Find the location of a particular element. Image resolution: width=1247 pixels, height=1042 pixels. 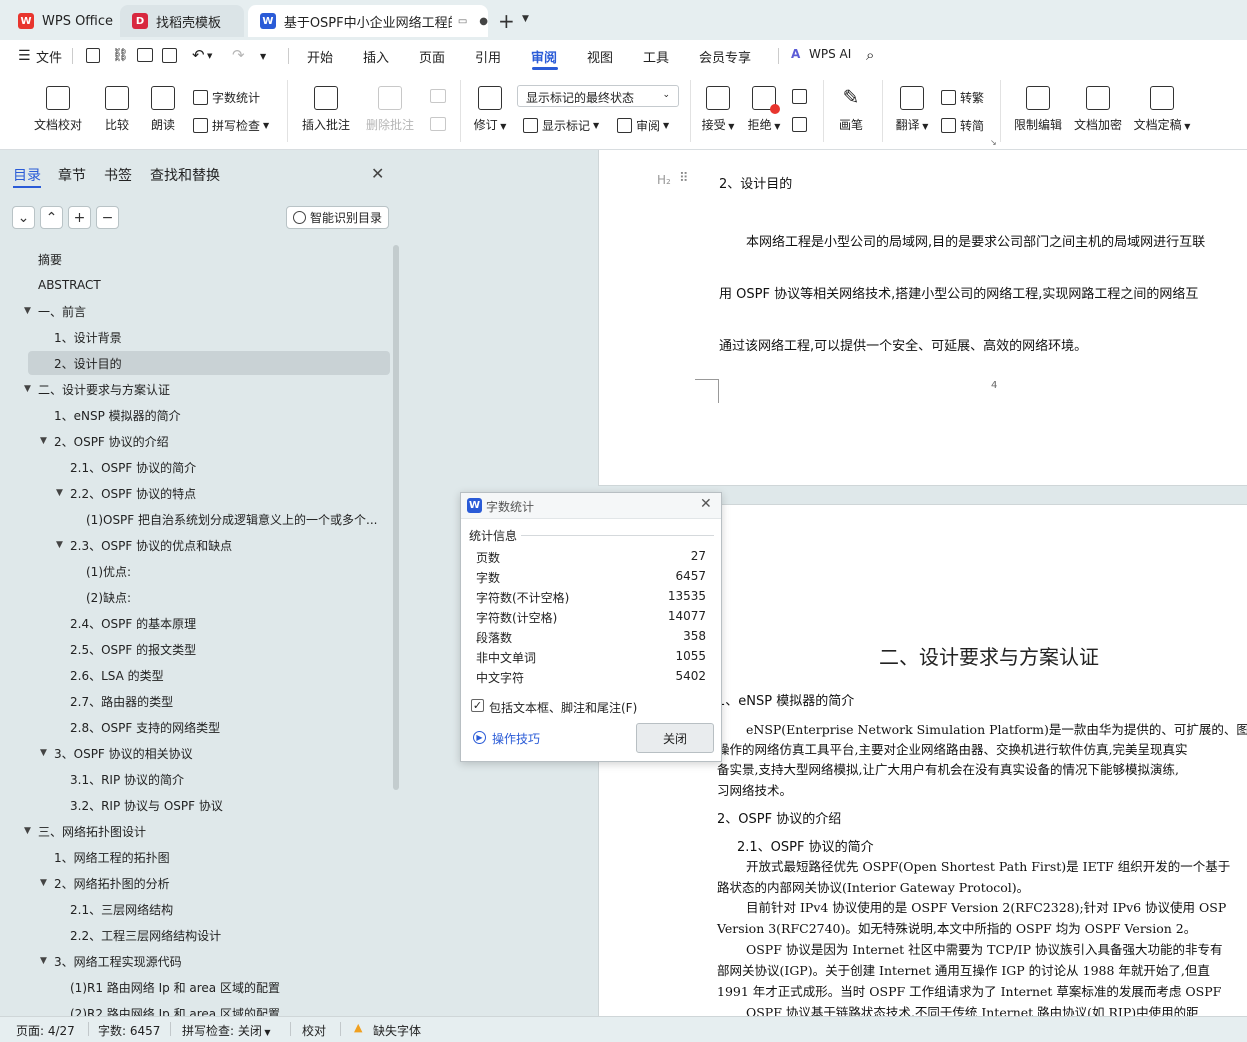

proofread-button: 文档校对 is located at coordinates (58, 109).